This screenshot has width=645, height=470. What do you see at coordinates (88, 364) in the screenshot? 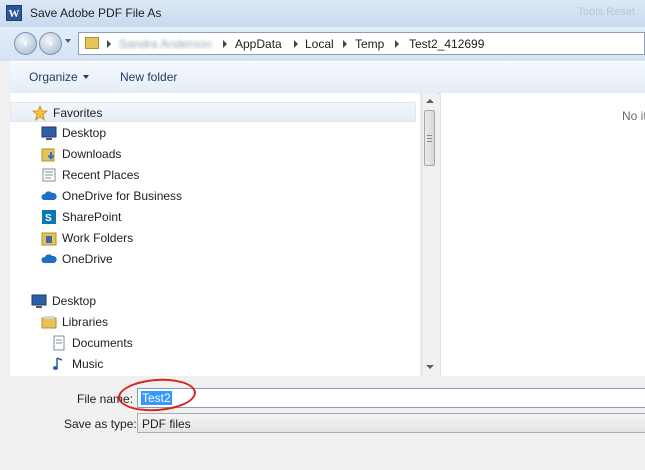
I see `nav-item-label: Music` at bounding box center [88, 364].